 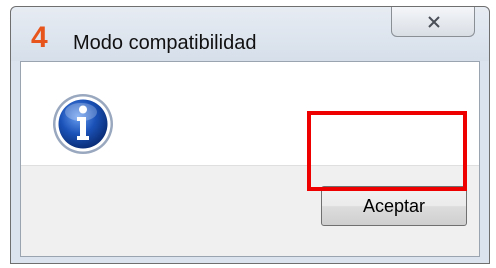 What do you see at coordinates (83, 124) in the screenshot?
I see `info-icon` at bounding box center [83, 124].